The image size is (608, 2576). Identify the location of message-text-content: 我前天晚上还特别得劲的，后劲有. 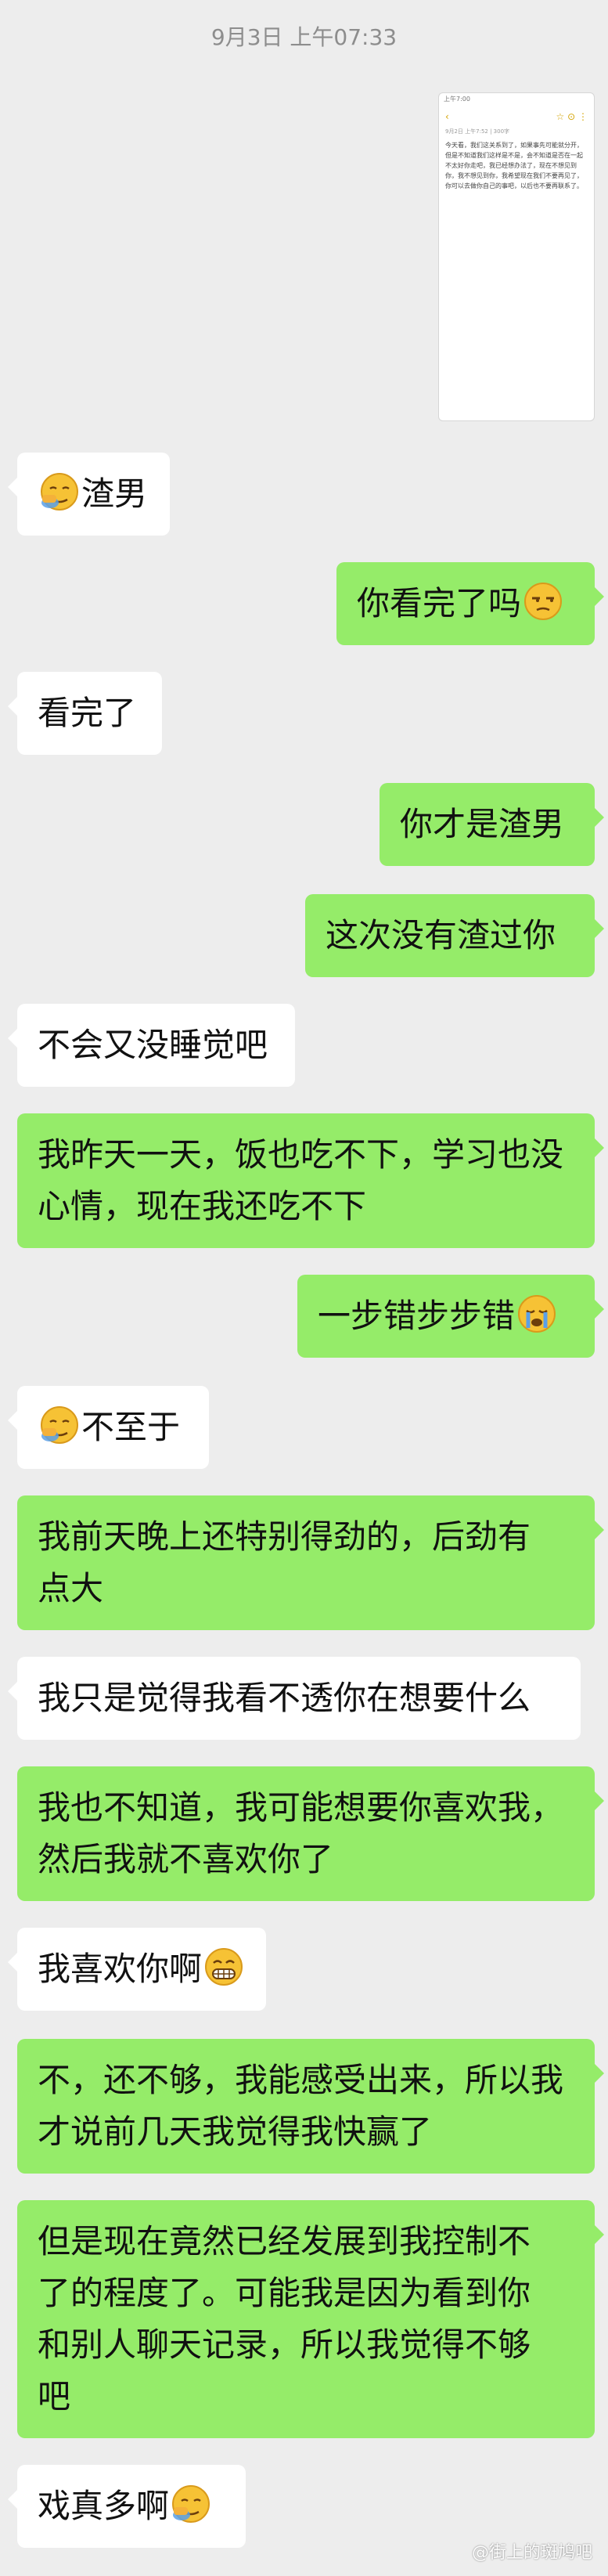
(284, 1536).